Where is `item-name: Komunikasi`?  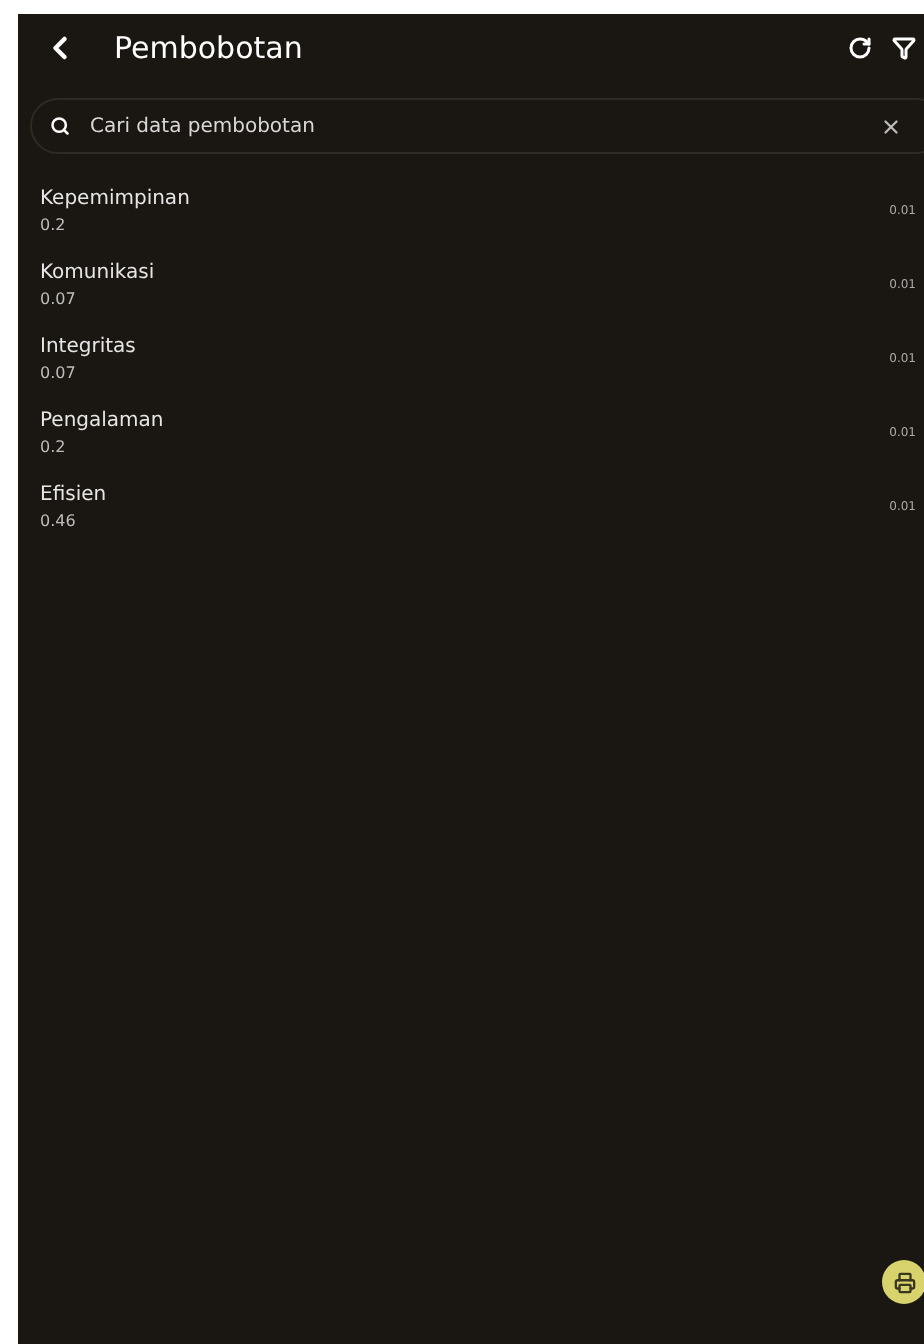 item-name: Komunikasi is located at coordinates (98, 274).